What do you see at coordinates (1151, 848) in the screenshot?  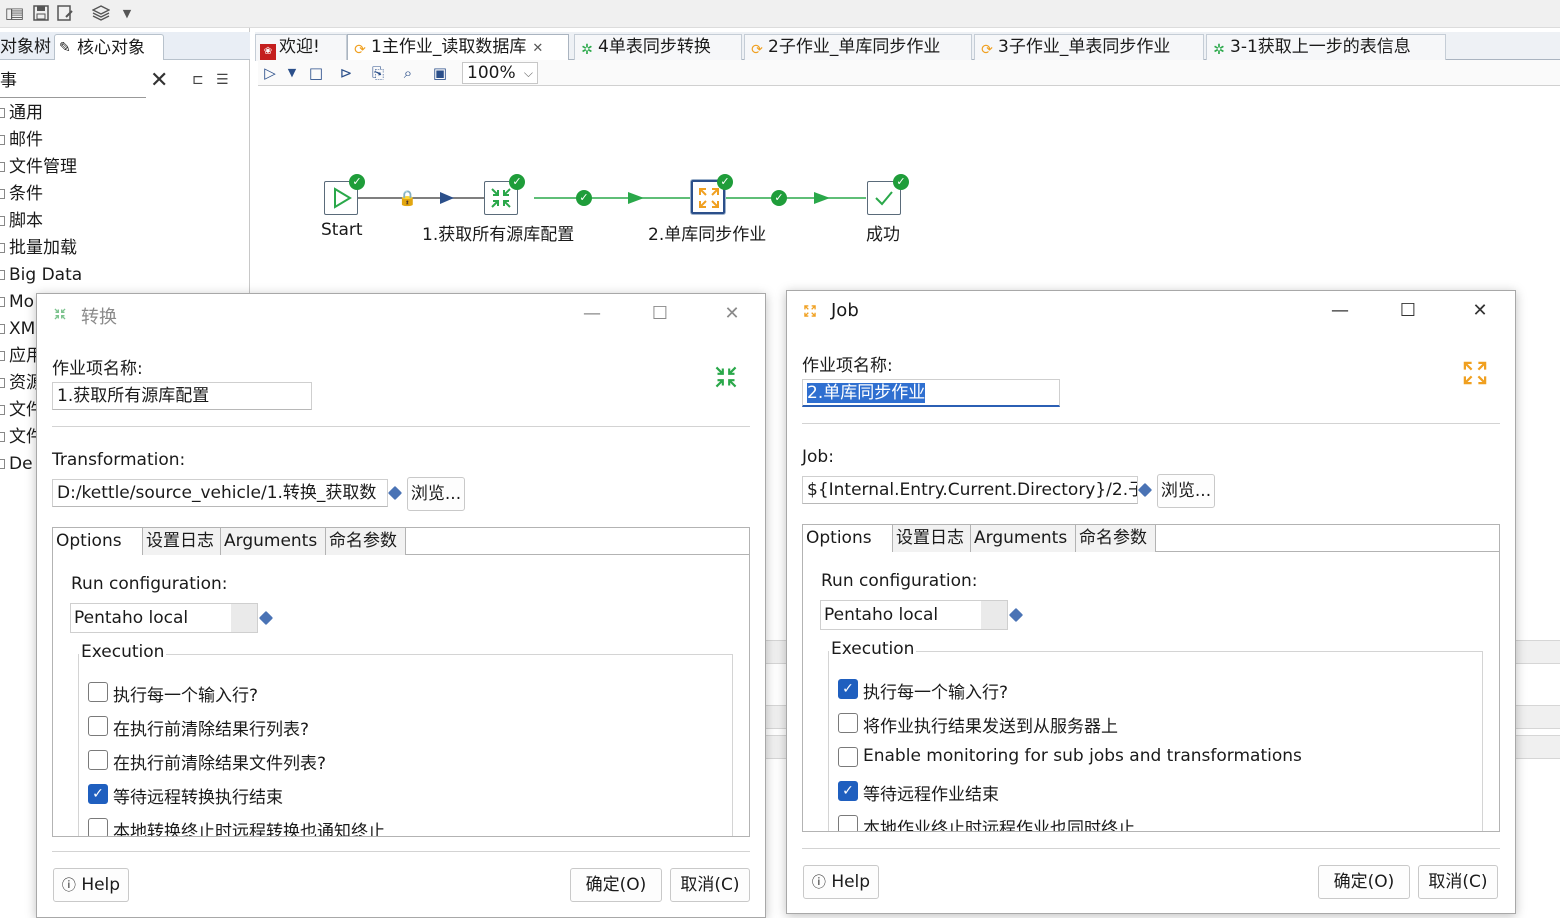 I see `divider` at bounding box center [1151, 848].